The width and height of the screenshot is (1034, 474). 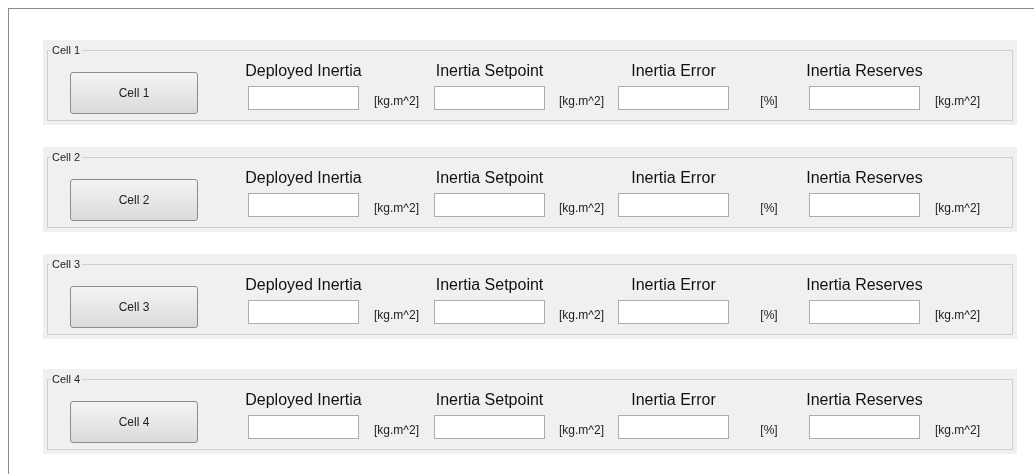 What do you see at coordinates (66, 379) in the screenshot?
I see `group-title: Cell 4` at bounding box center [66, 379].